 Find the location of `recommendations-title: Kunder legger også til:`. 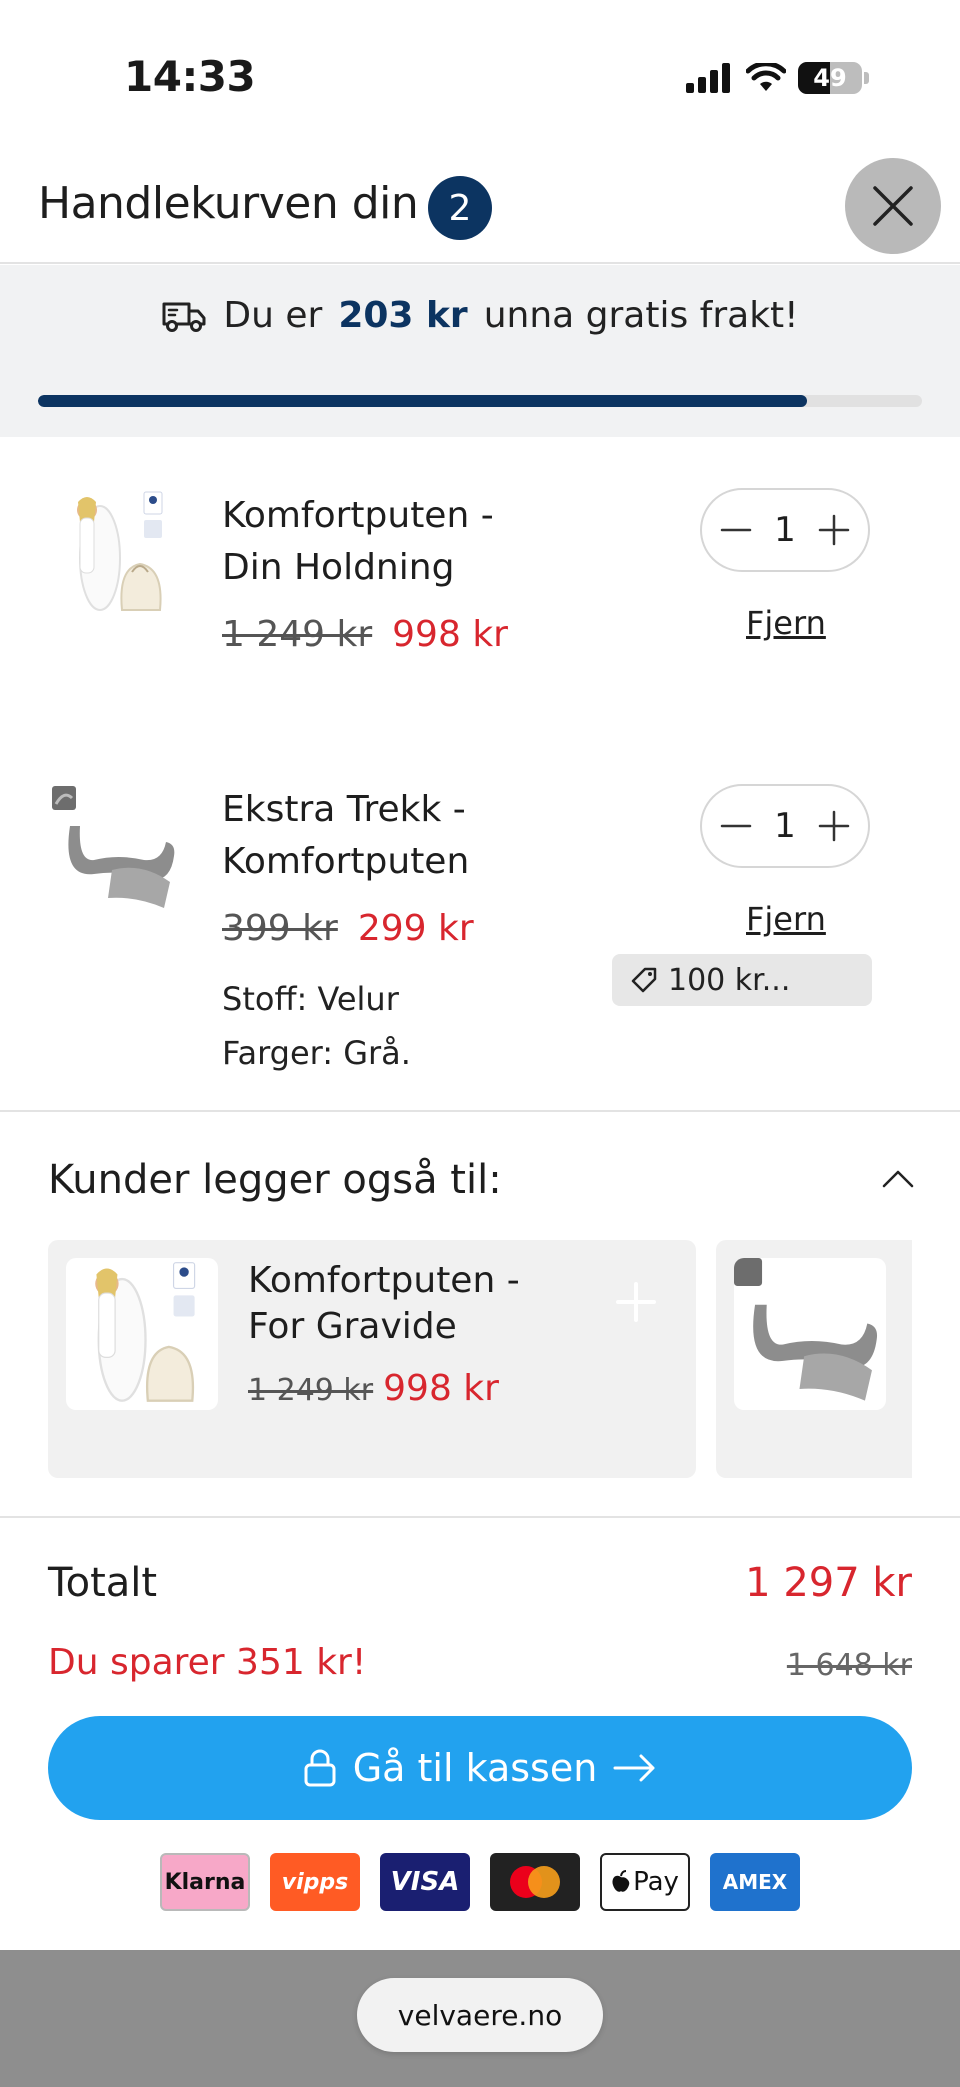

recommendations-title: Kunder legger også til: is located at coordinates (275, 1180).